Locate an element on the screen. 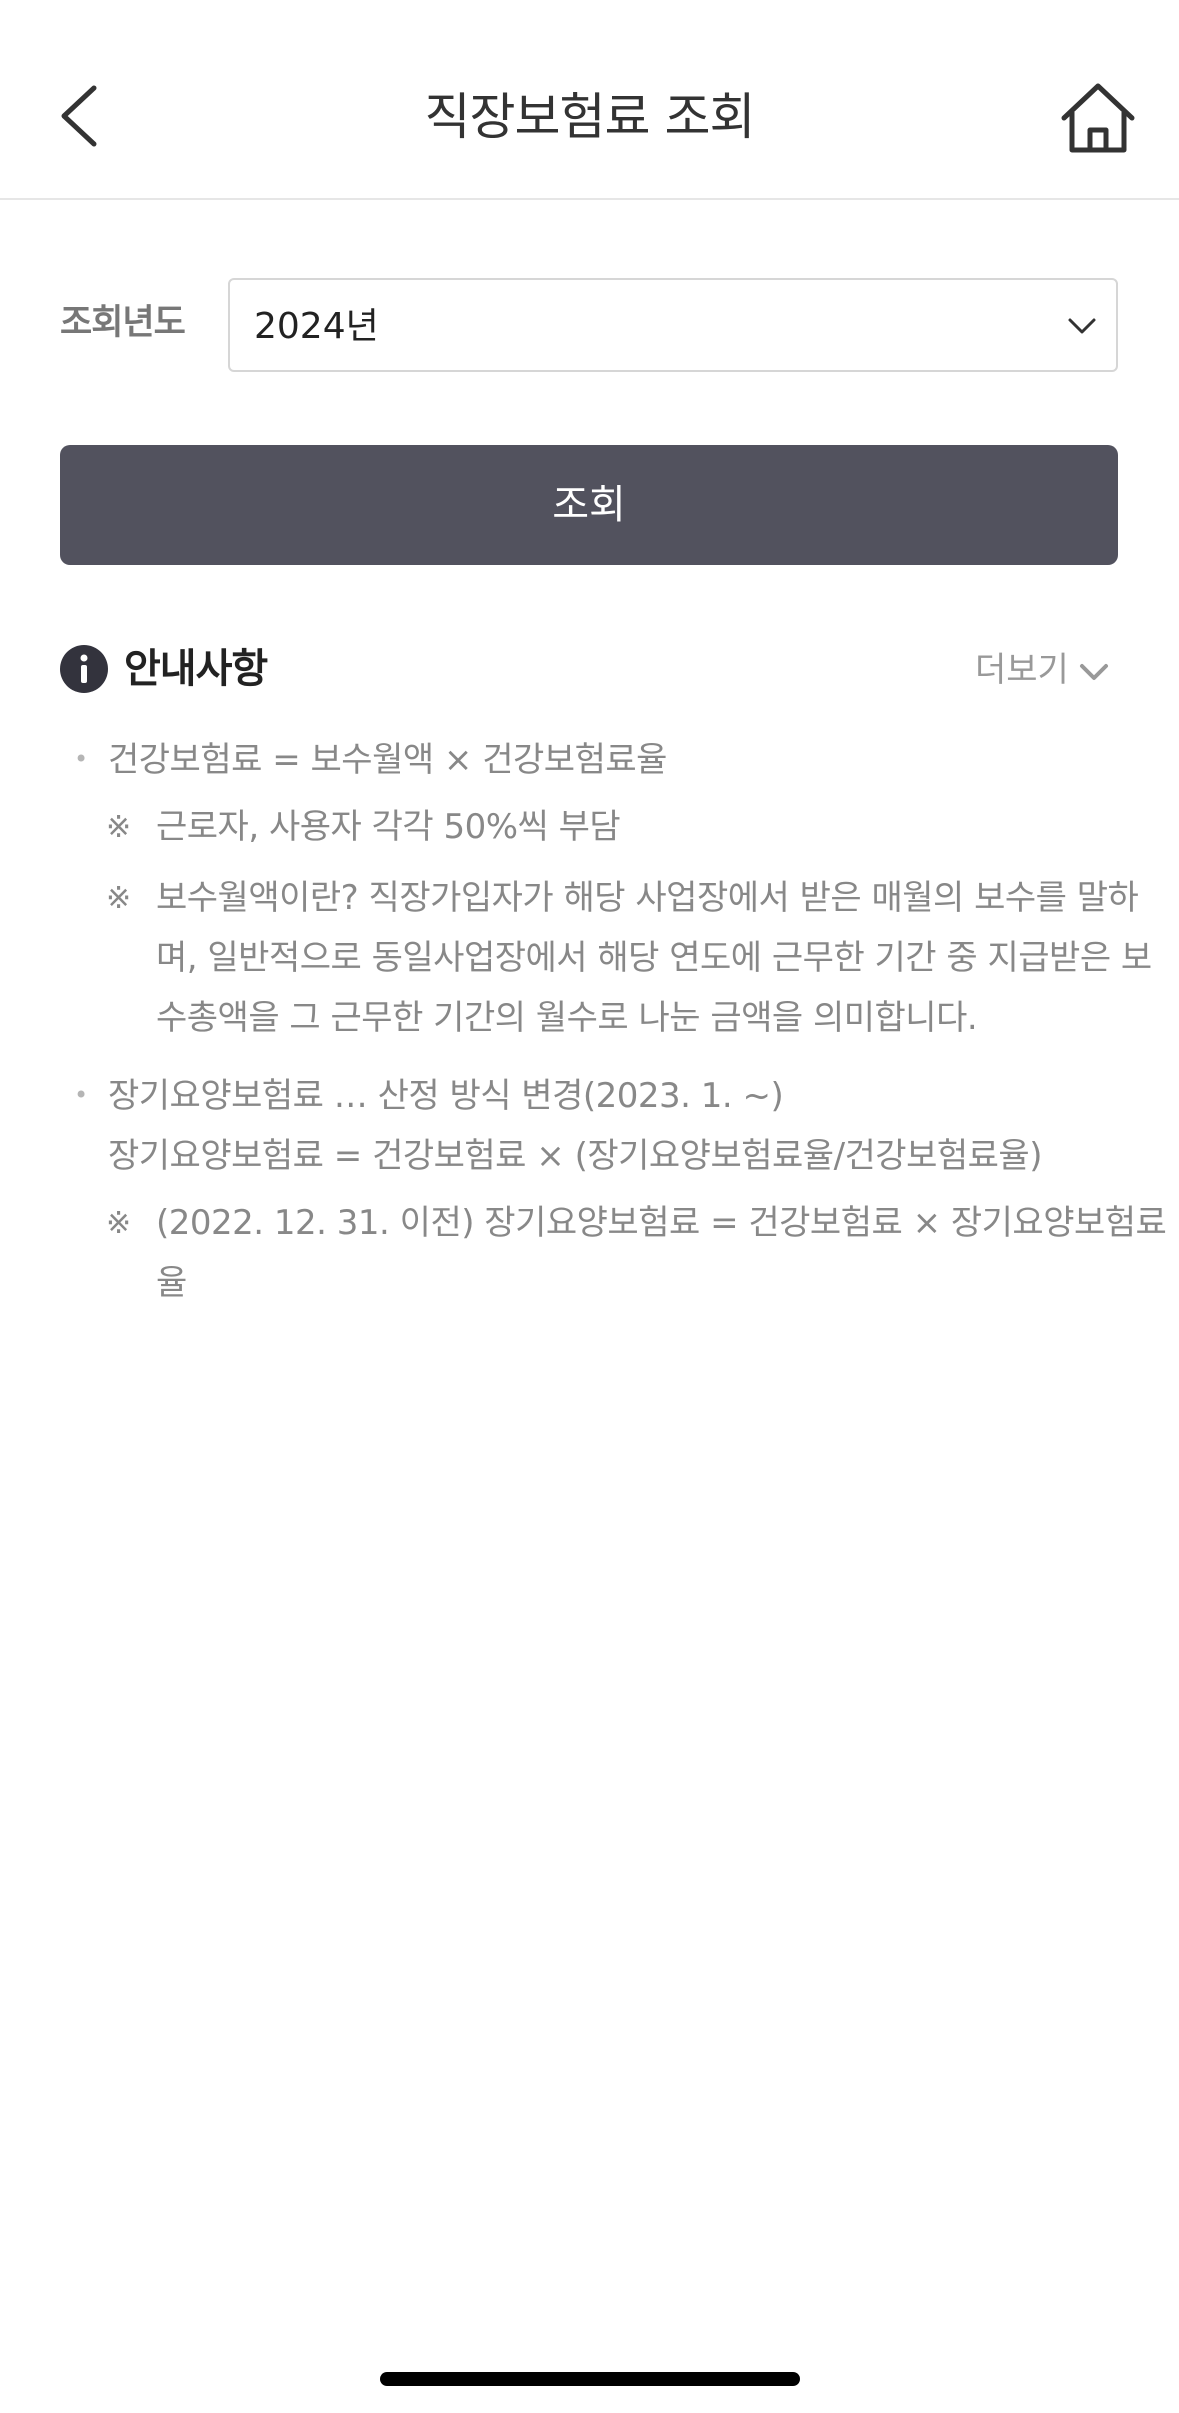 The image size is (1179, 2413). notice-item-1-sub-1: 근로자, 사용자 각각 50%씩 부담 is located at coordinates (388, 827).